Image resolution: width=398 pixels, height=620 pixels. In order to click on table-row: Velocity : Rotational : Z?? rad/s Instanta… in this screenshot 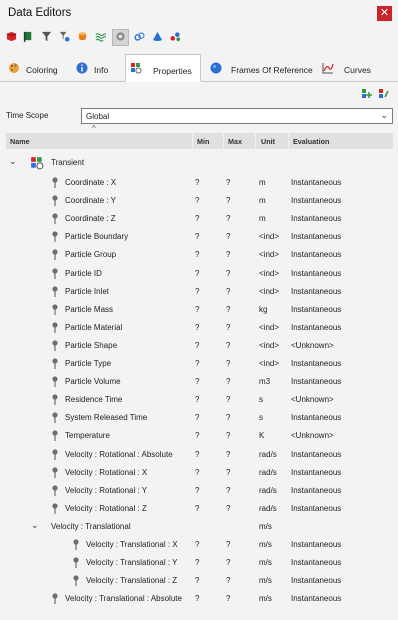, I will do `click(199, 509)`.